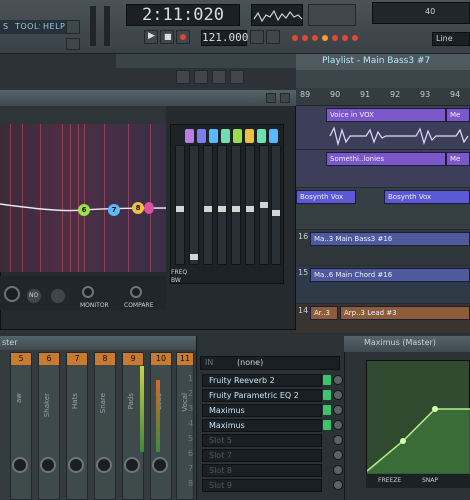  Describe the element at coordinates (270, 363) in the screenshot. I see `input-select: IN (none)` at that location.